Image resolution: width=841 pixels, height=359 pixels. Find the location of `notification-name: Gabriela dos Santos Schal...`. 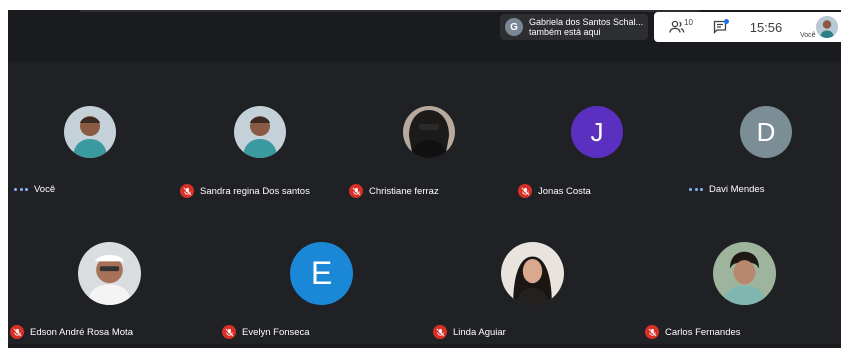

notification-name: Gabriela dos Santos Schal... is located at coordinates (586, 22).